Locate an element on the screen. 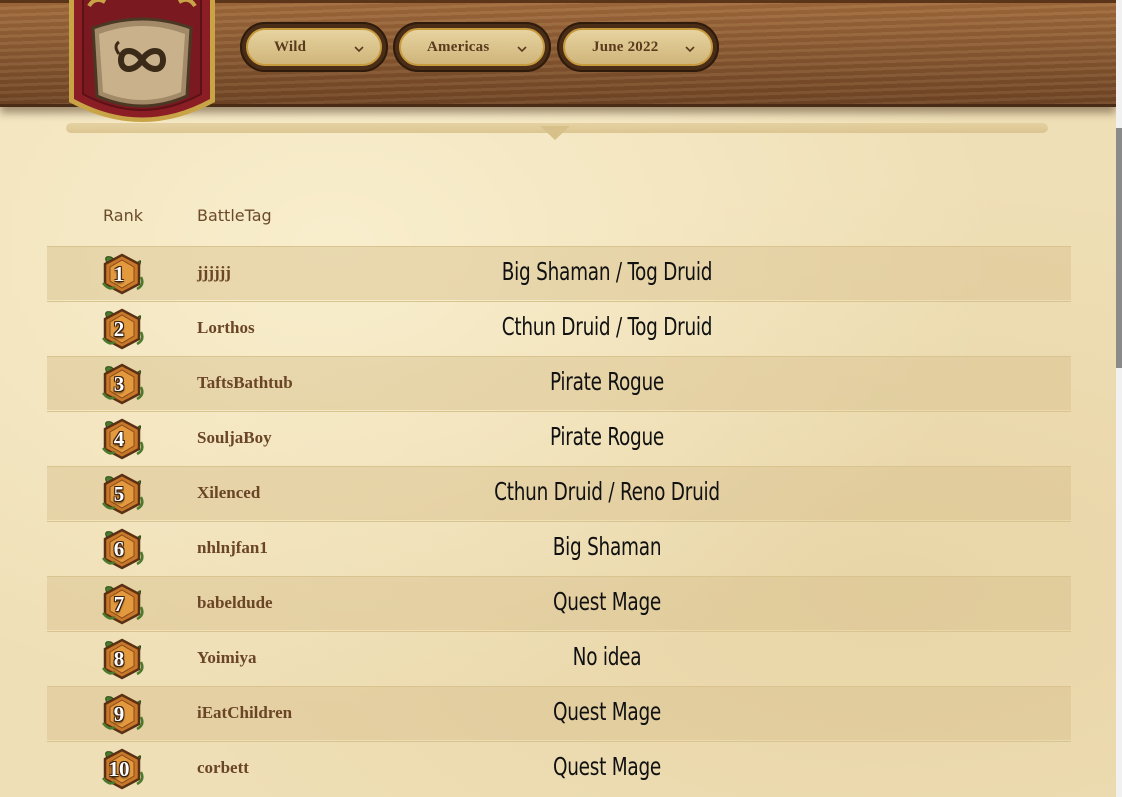  season-filter: June 2022 is located at coordinates (638, 47).